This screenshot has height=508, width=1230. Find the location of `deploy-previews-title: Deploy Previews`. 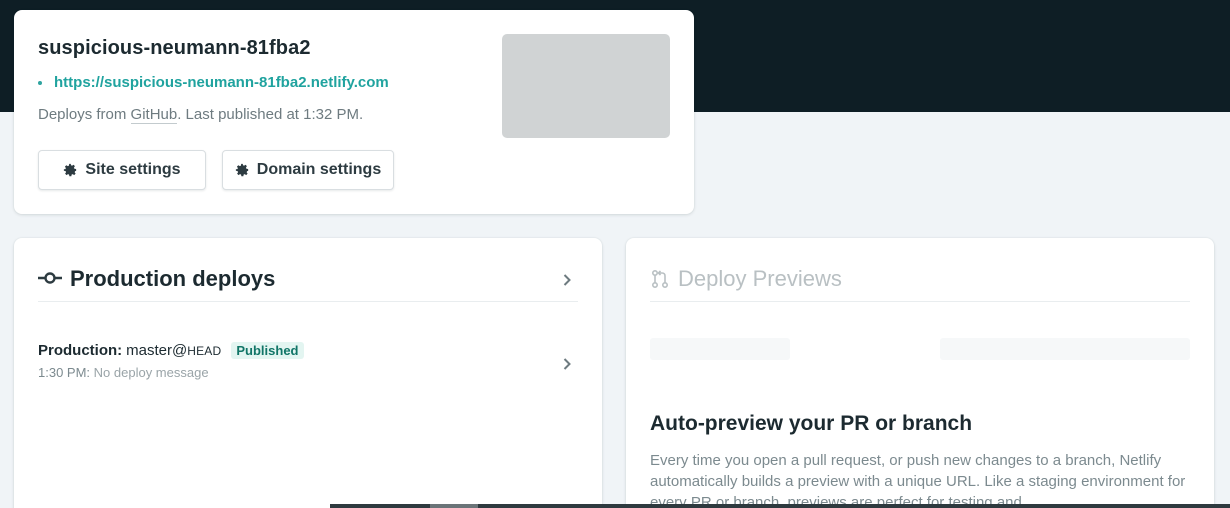

deploy-previews-title: Deploy Previews is located at coordinates (760, 278).